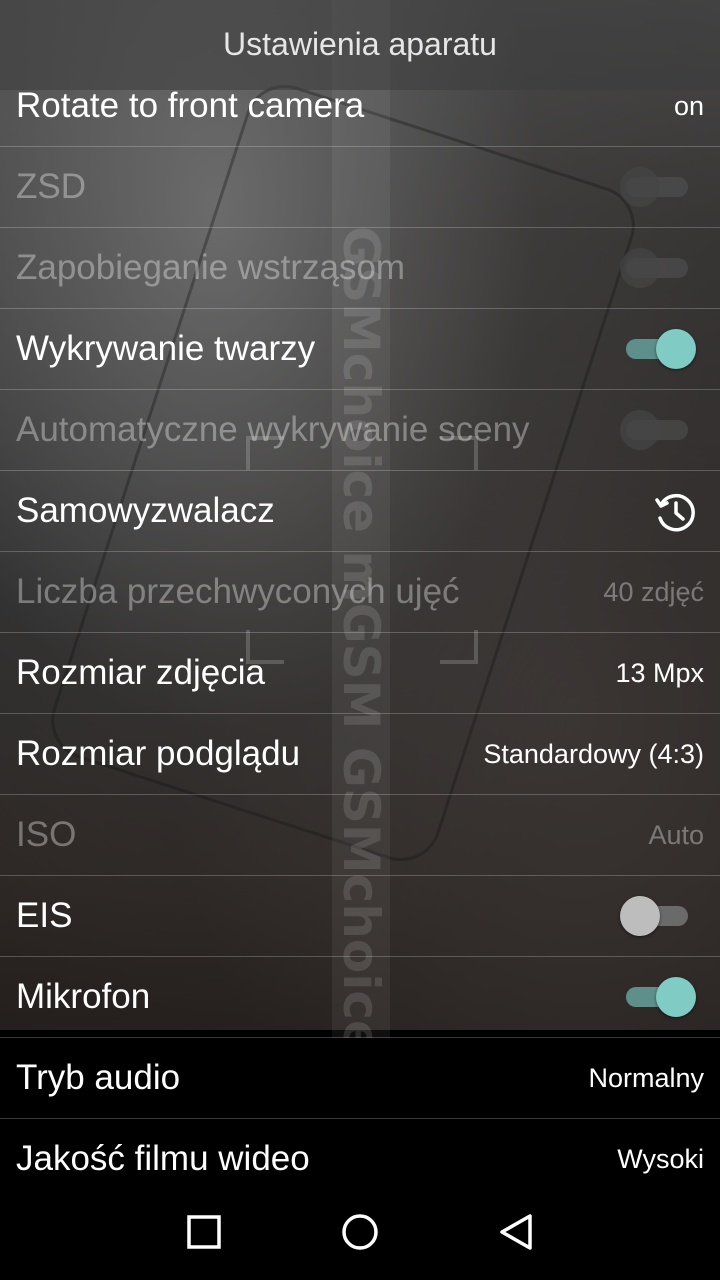  What do you see at coordinates (360, 1078) in the screenshot?
I see `setting-audio-mode: Tryb audio Normalny` at bounding box center [360, 1078].